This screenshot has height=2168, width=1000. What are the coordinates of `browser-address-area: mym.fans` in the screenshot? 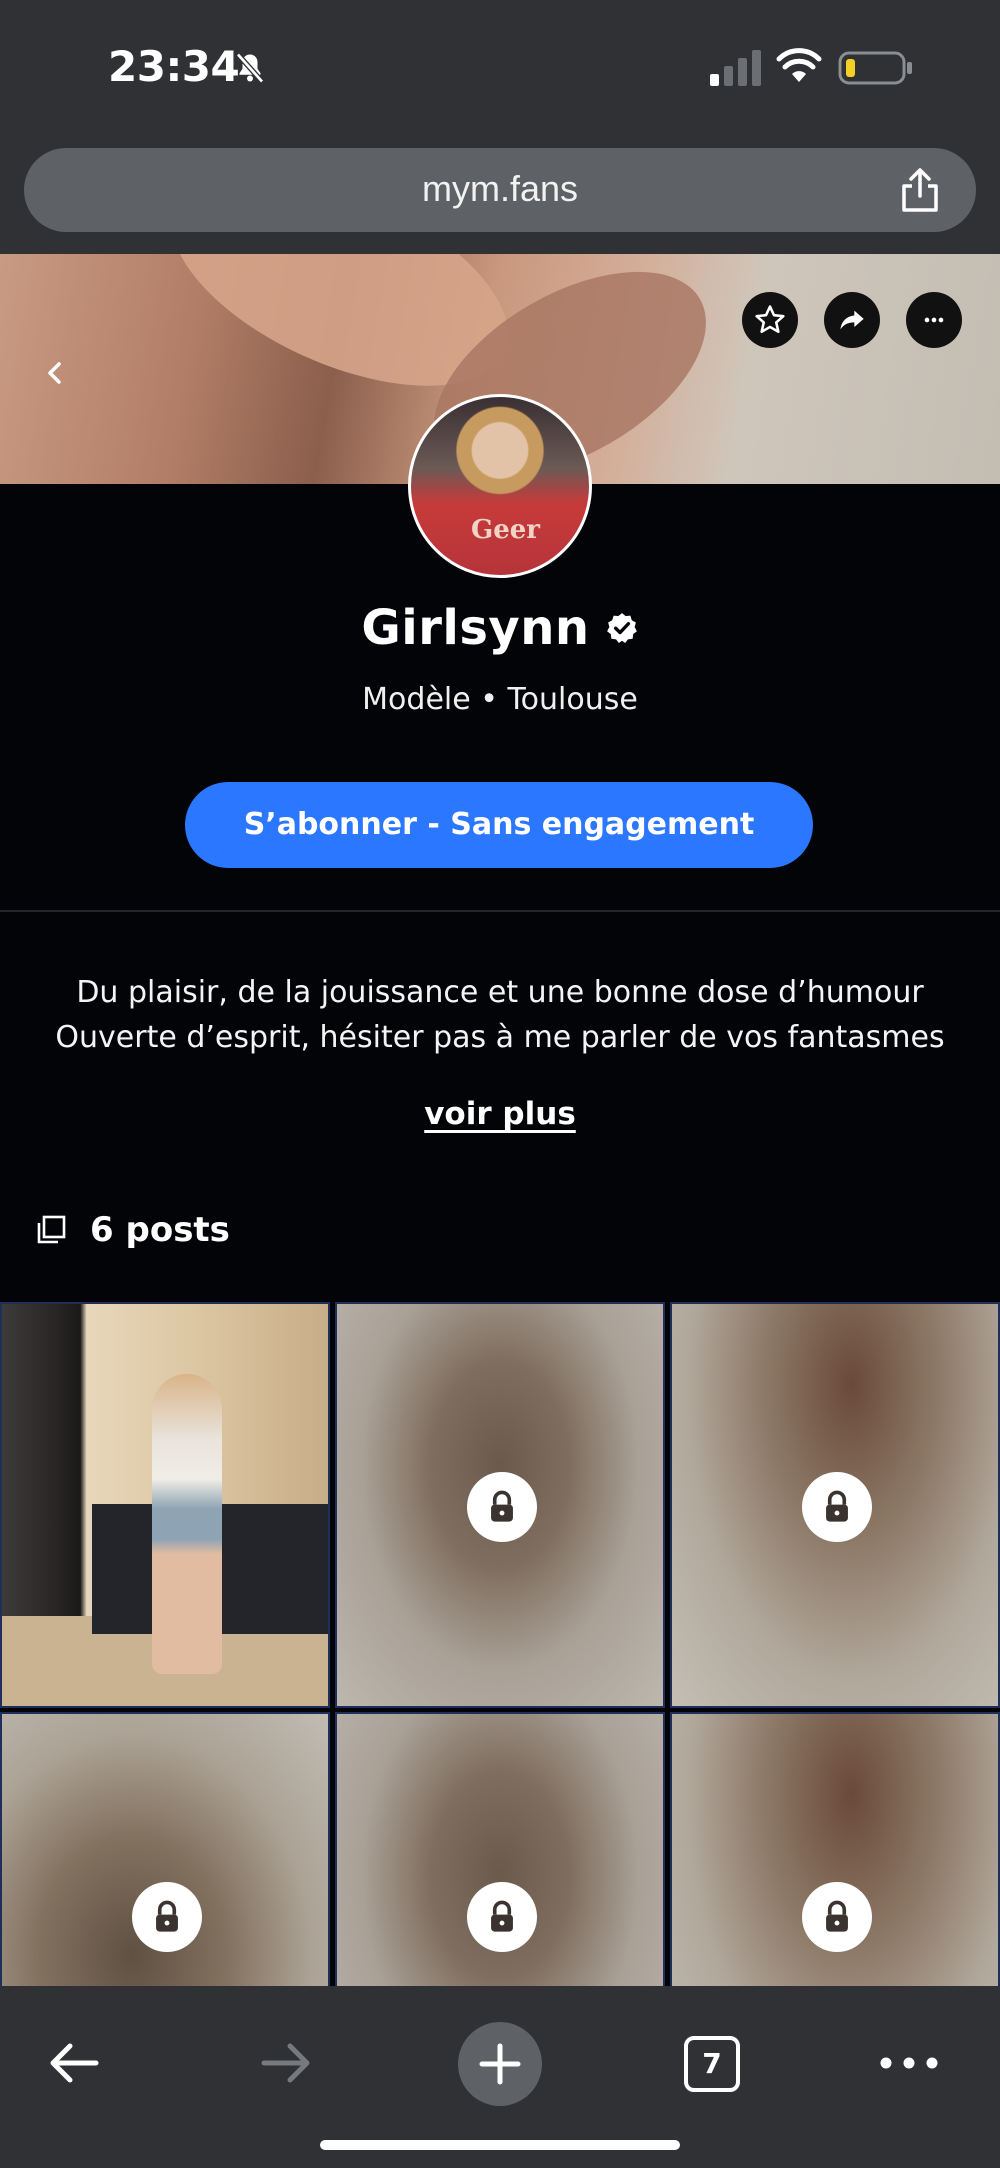 It's located at (500, 197).